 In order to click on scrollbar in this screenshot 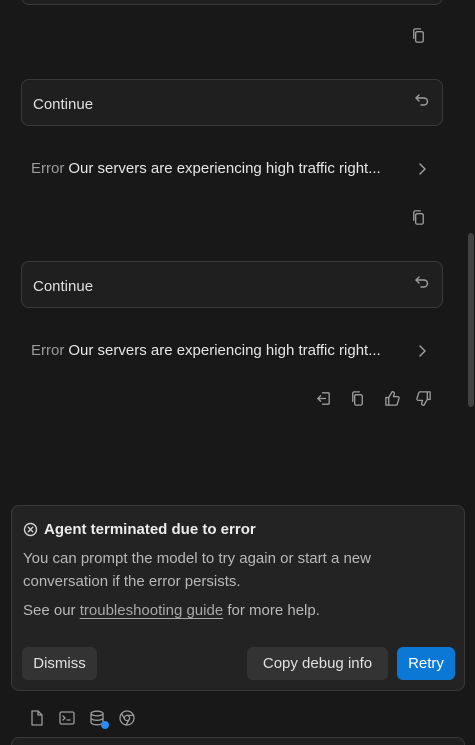, I will do `click(470, 372)`.